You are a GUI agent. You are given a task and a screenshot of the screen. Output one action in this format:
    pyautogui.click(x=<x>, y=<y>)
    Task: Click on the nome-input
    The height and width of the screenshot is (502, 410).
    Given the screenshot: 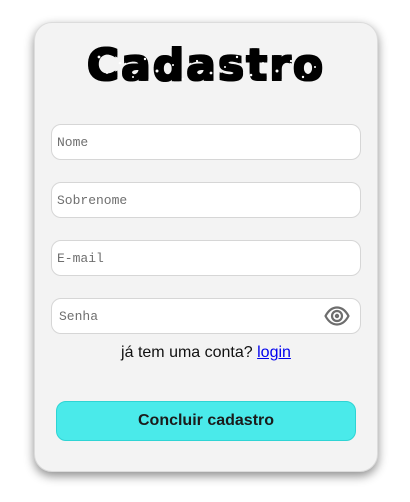 What is the action you would take?
    pyautogui.click(x=206, y=142)
    